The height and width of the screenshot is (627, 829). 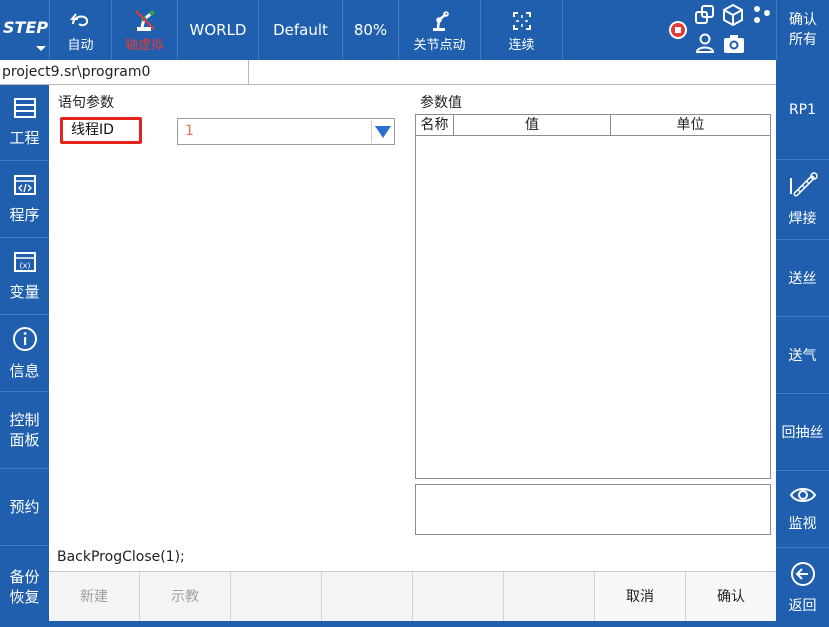 I want to click on sidebar-item-back: 返回, so click(x=802, y=587).